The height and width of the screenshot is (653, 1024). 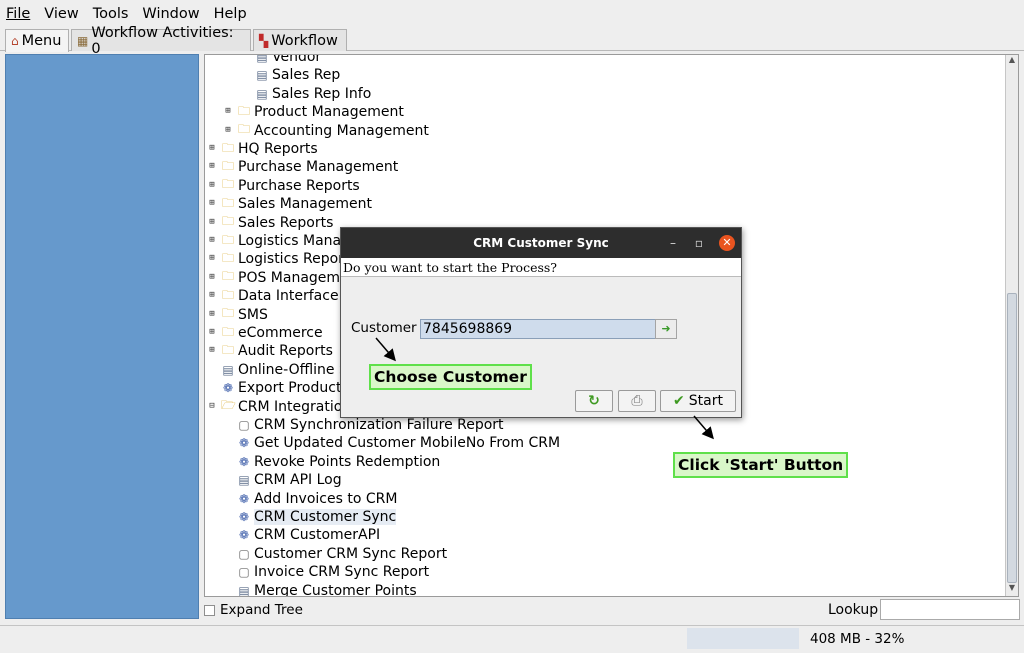 I want to click on choose-customer-arrow, so click(x=385, y=349).